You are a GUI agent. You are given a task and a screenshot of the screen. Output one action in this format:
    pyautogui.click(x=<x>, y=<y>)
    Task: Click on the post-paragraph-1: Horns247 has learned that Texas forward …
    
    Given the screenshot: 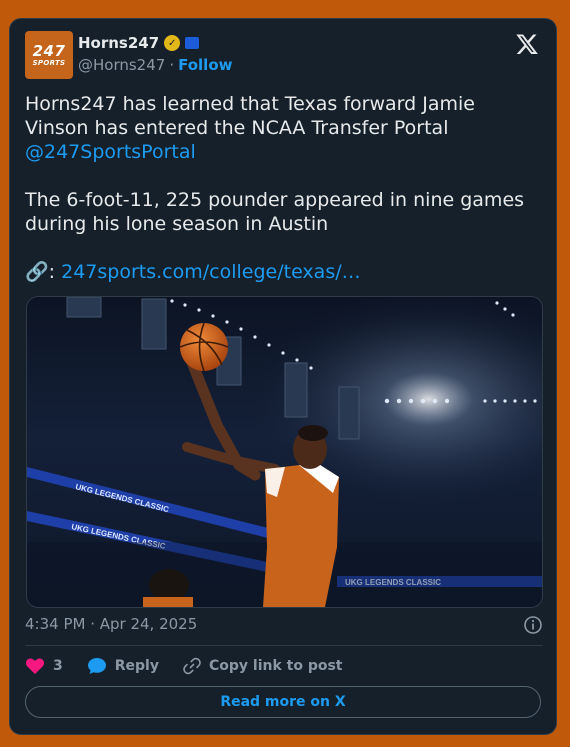 What is the action you would take?
    pyautogui.click(x=284, y=128)
    